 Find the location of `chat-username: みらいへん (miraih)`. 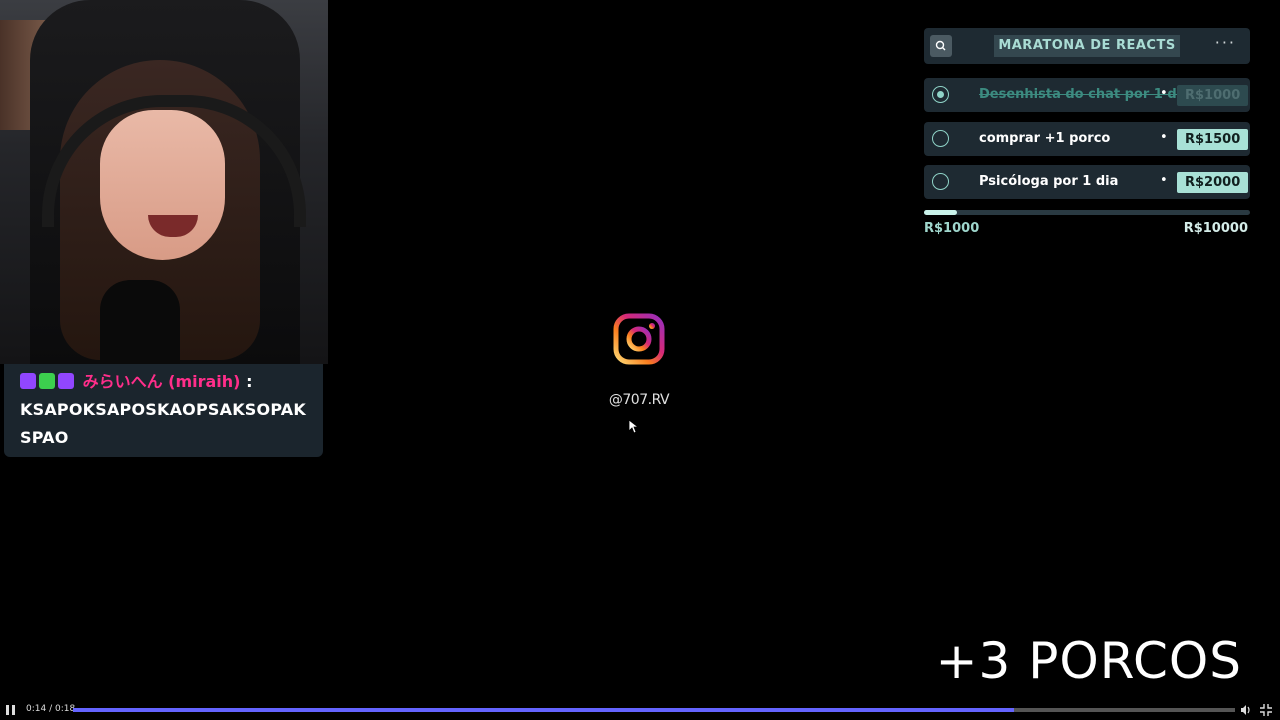

chat-username: みらいへん (miraih) is located at coordinates (161, 381).